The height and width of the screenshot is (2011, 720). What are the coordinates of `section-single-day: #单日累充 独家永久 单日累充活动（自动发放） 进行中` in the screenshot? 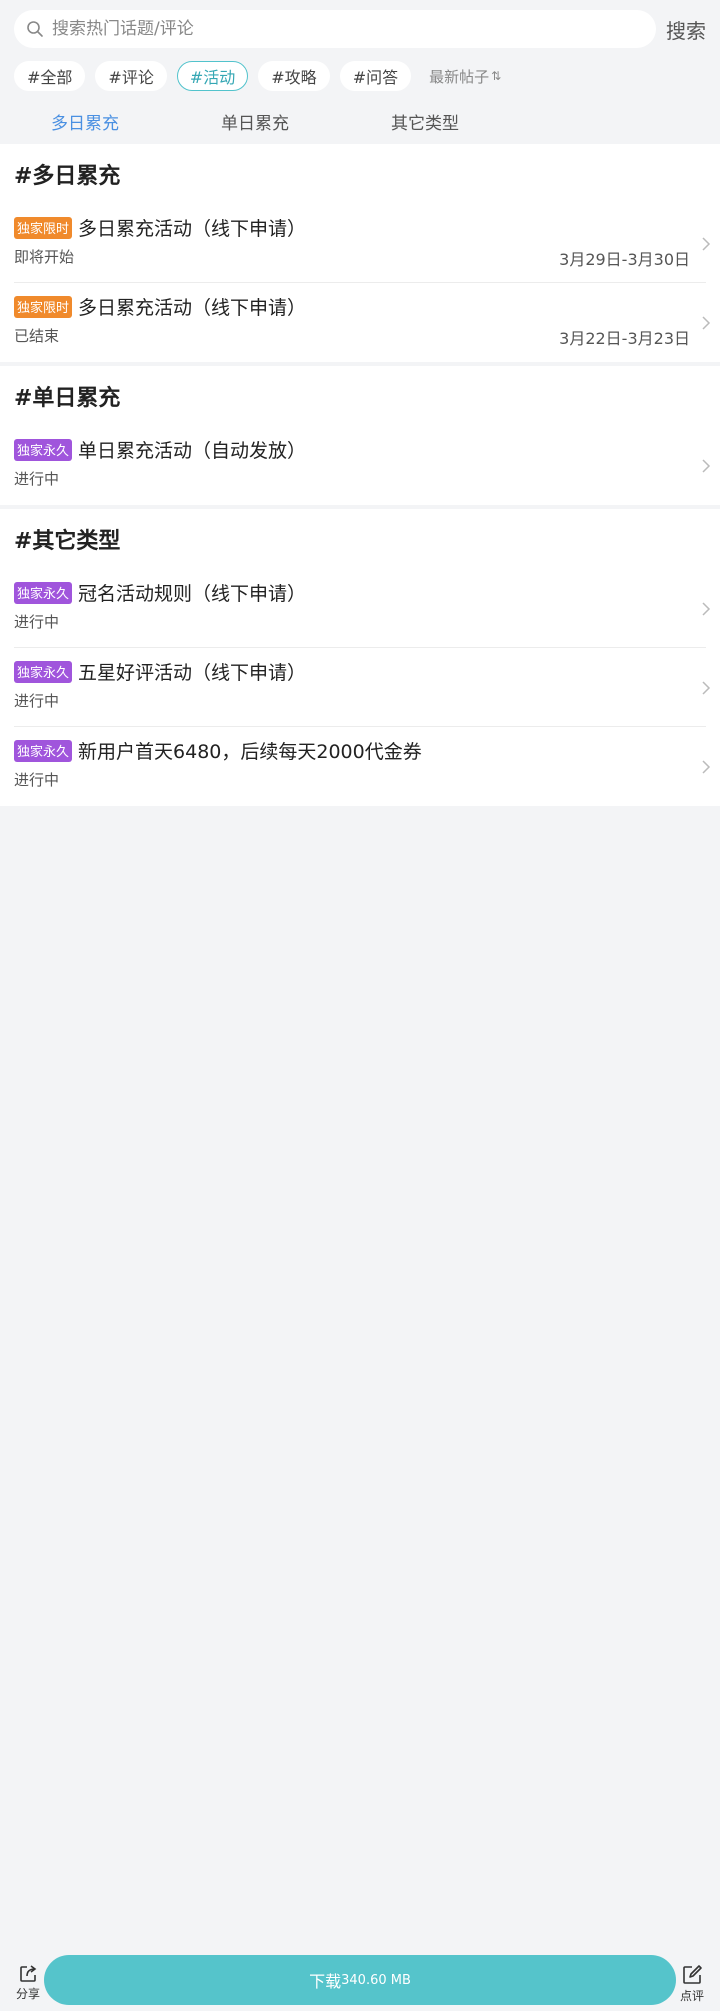 It's located at (360, 435).